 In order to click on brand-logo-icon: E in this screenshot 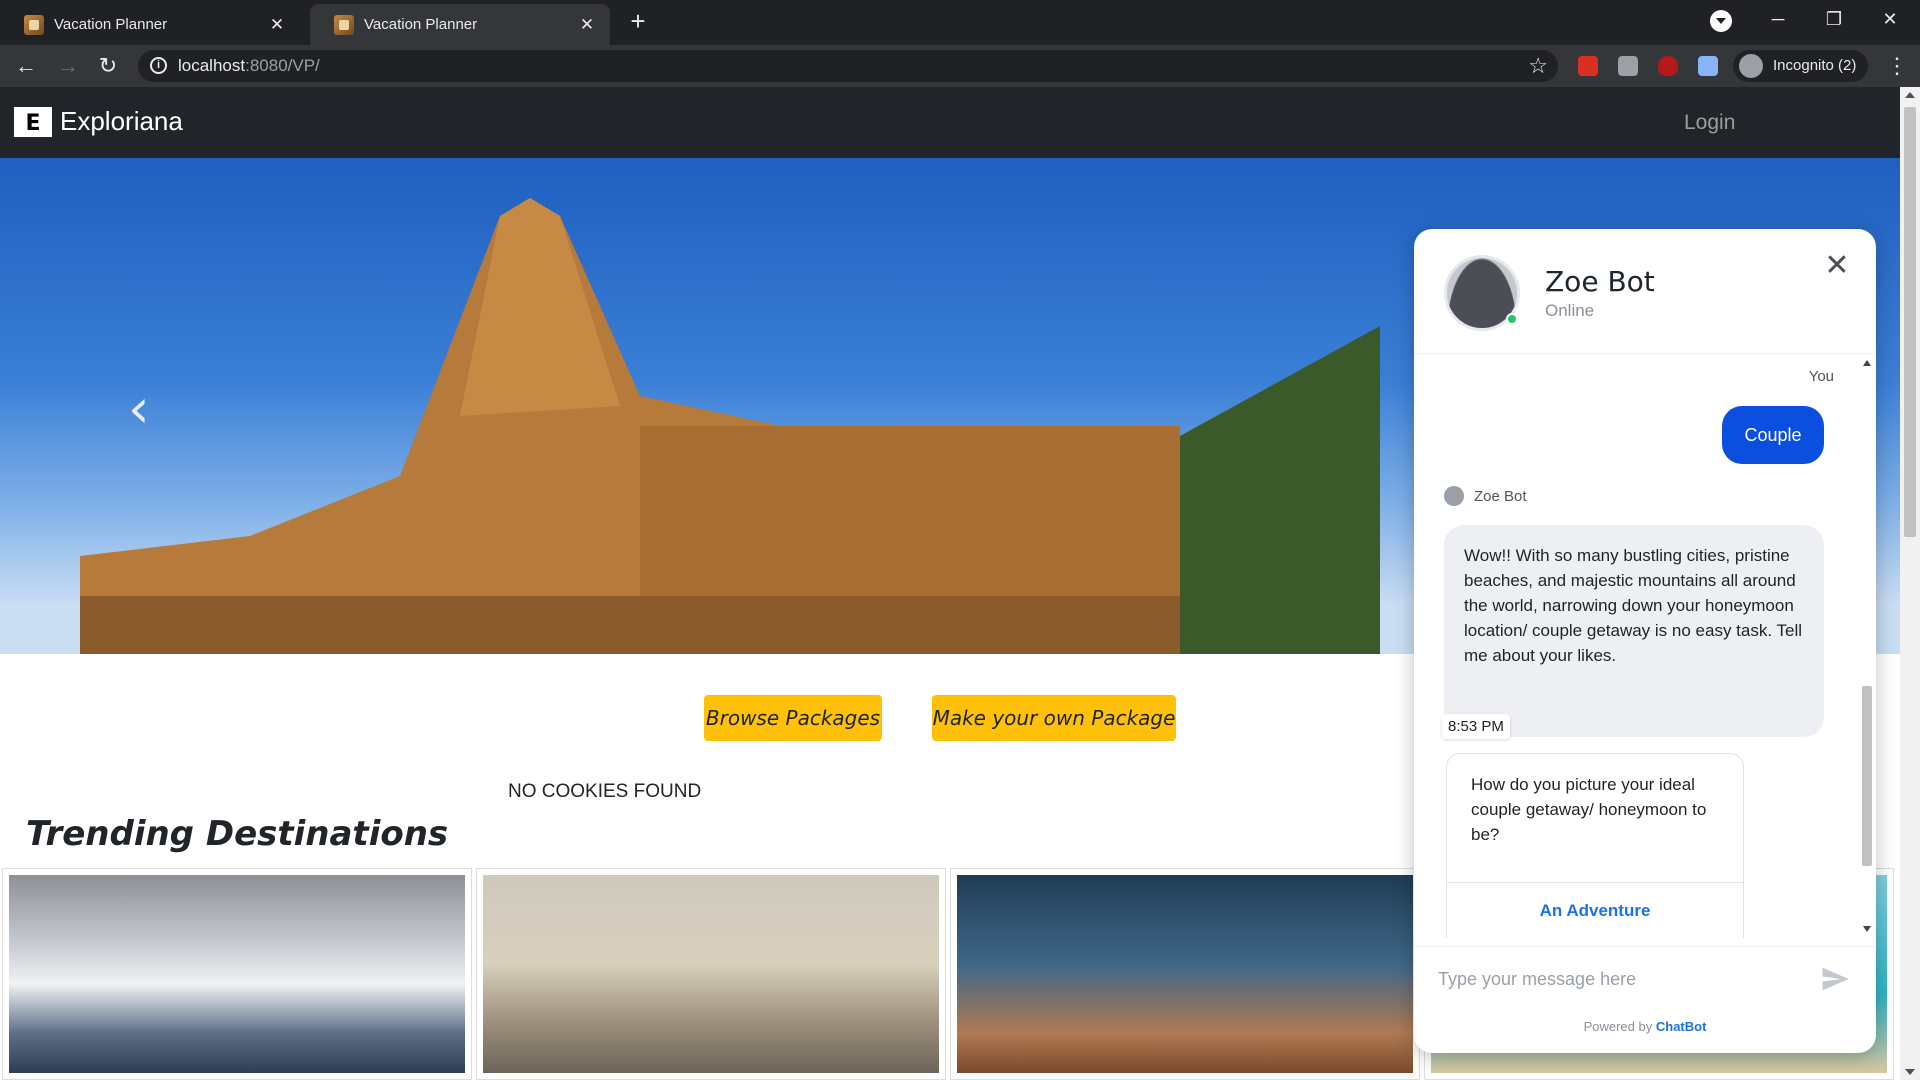, I will do `click(33, 121)`.